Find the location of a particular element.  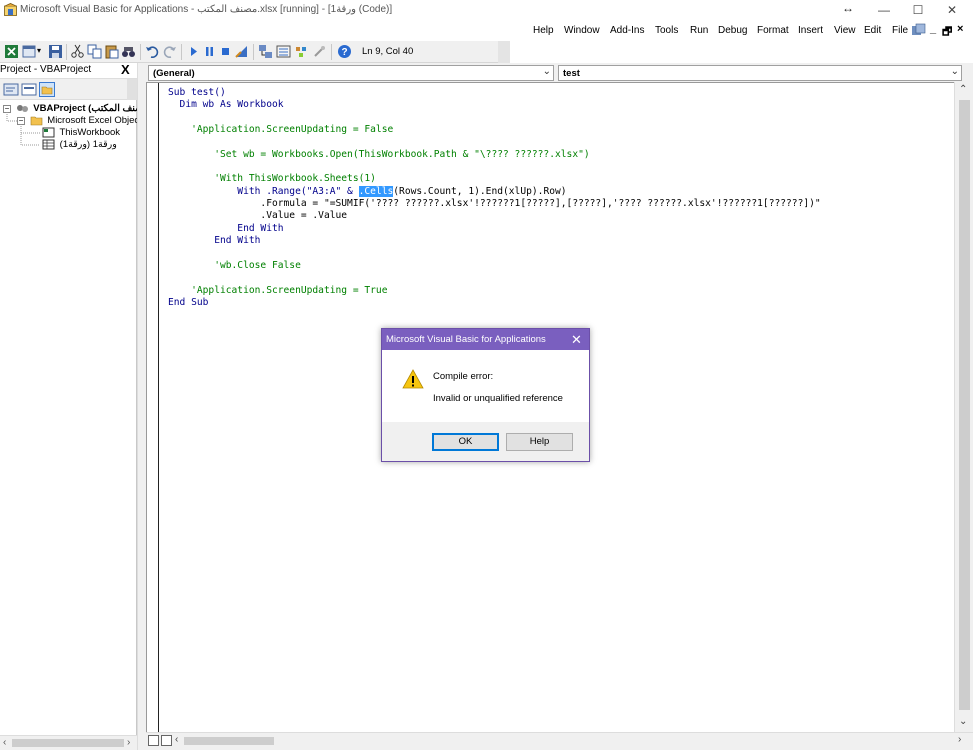

toggle-folders-icon is located at coordinates (47, 89).